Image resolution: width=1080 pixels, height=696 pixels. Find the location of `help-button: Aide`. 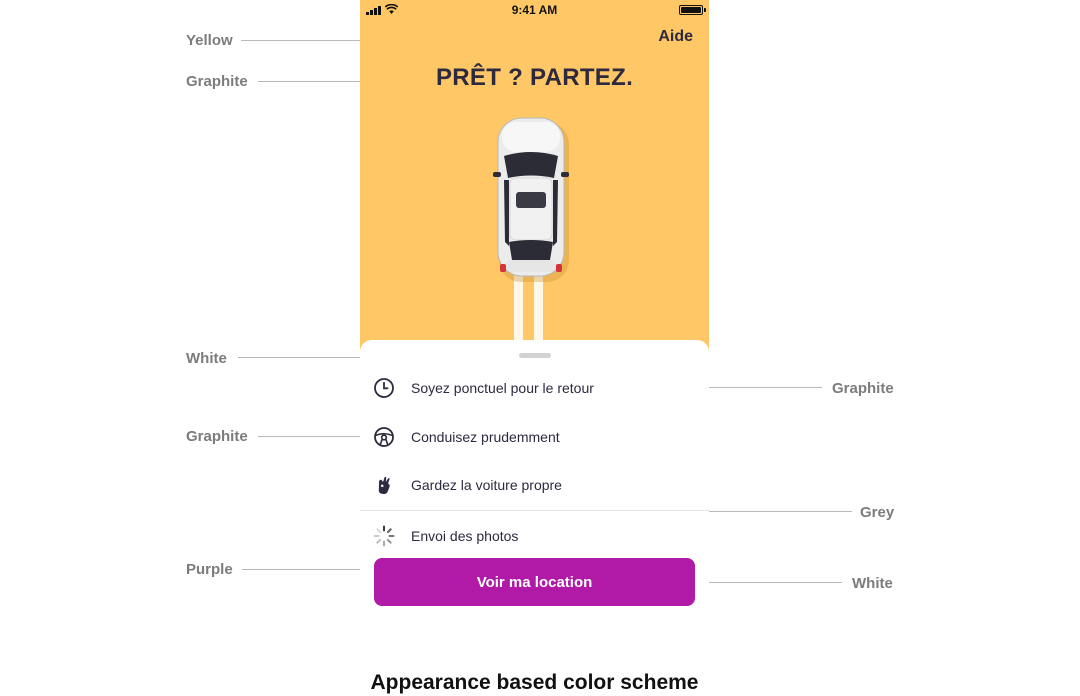

help-button: Aide is located at coordinates (675, 37).